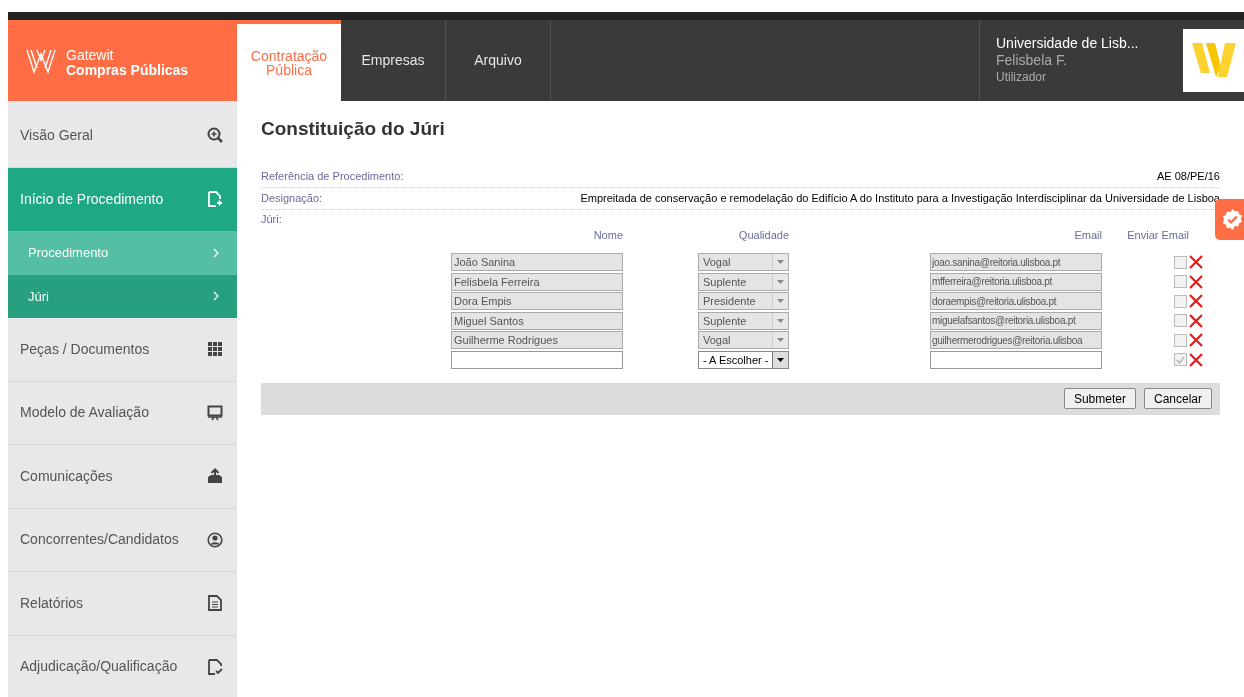 The width and height of the screenshot is (1244, 697). I want to click on badge-check-icon, so click(1232, 219).